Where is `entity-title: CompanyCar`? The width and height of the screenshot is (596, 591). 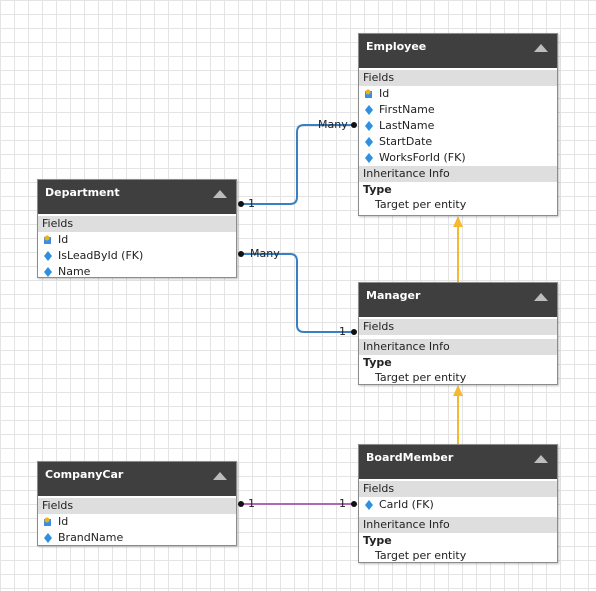
entity-title: CompanyCar is located at coordinates (84, 474).